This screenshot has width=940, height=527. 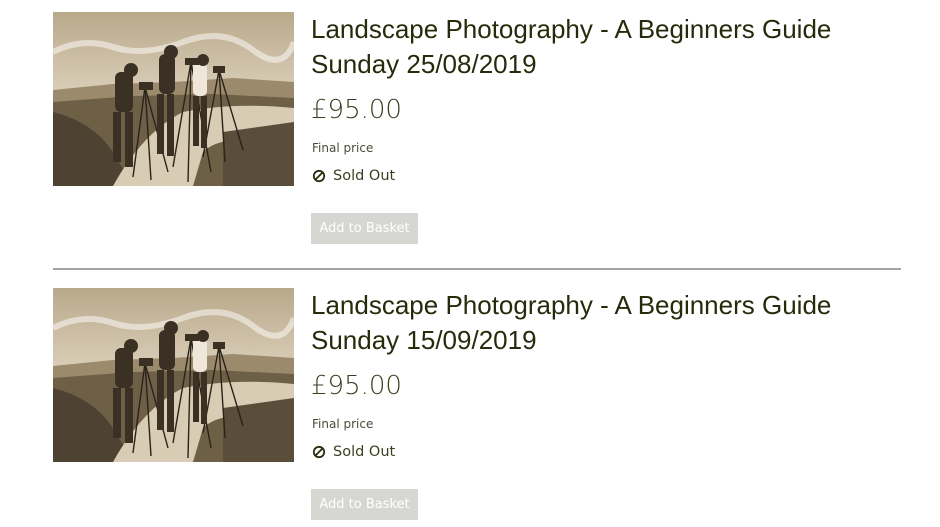 What do you see at coordinates (424, 64) in the screenshot?
I see `product-date: Sunday 25/08/2019` at bounding box center [424, 64].